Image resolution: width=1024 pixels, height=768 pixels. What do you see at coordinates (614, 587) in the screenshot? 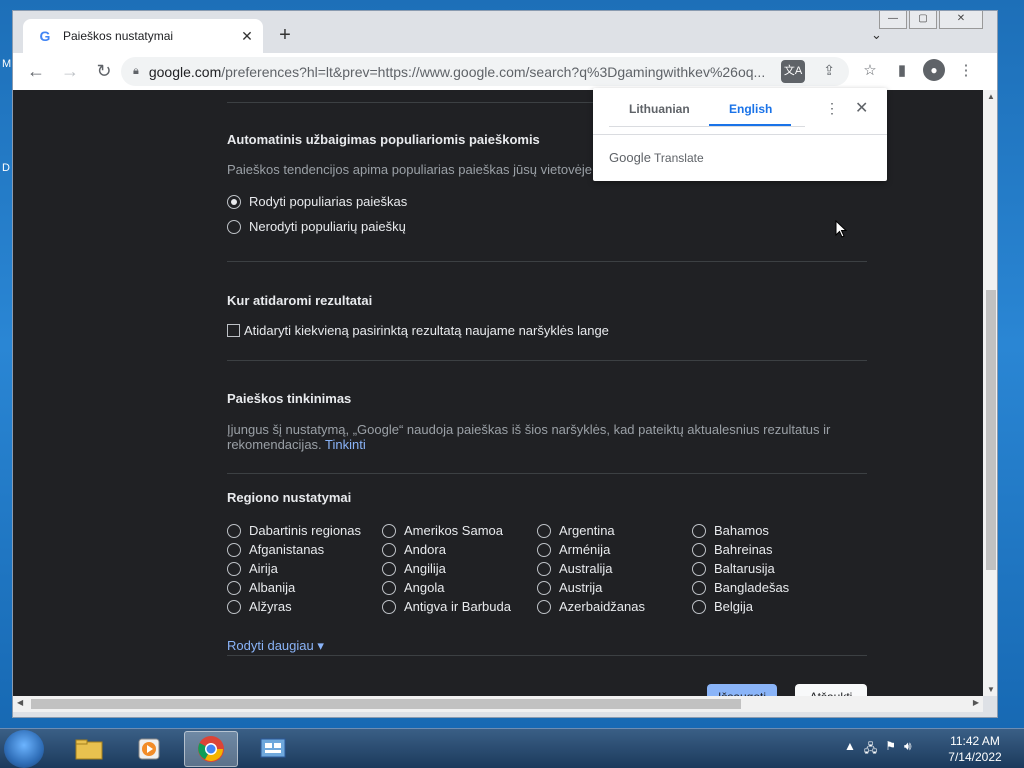
I see `region-option: Austrija` at bounding box center [614, 587].